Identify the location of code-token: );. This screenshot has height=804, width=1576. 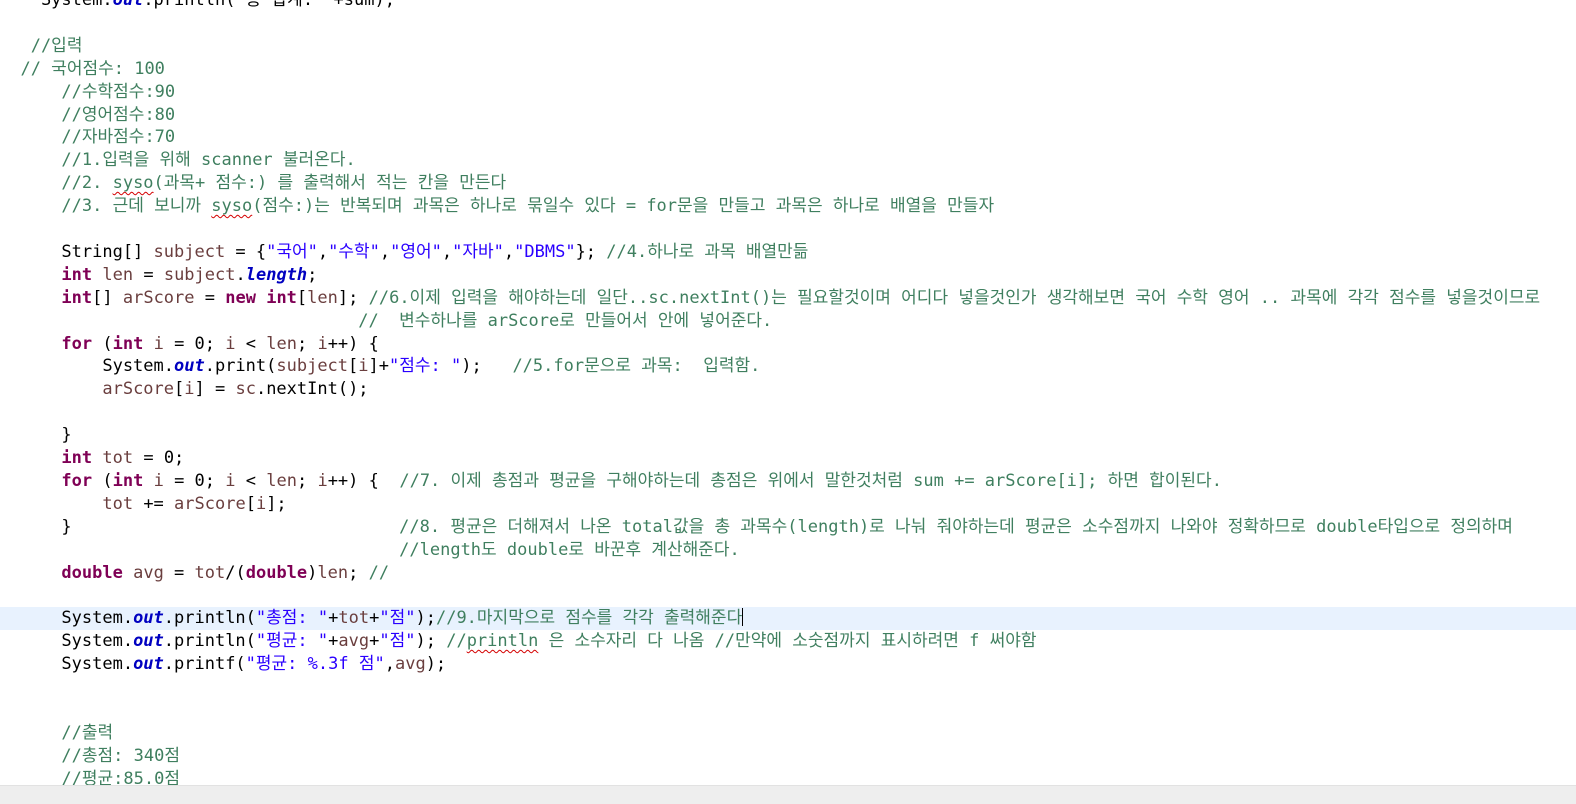
(425, 618).